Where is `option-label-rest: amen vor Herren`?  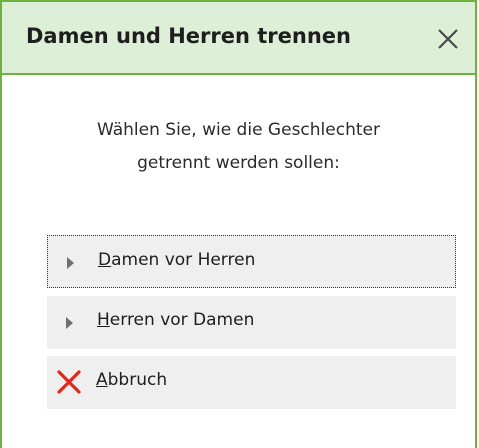
option-label-rest: amen vor Herren is located at coordinates (183, 260).